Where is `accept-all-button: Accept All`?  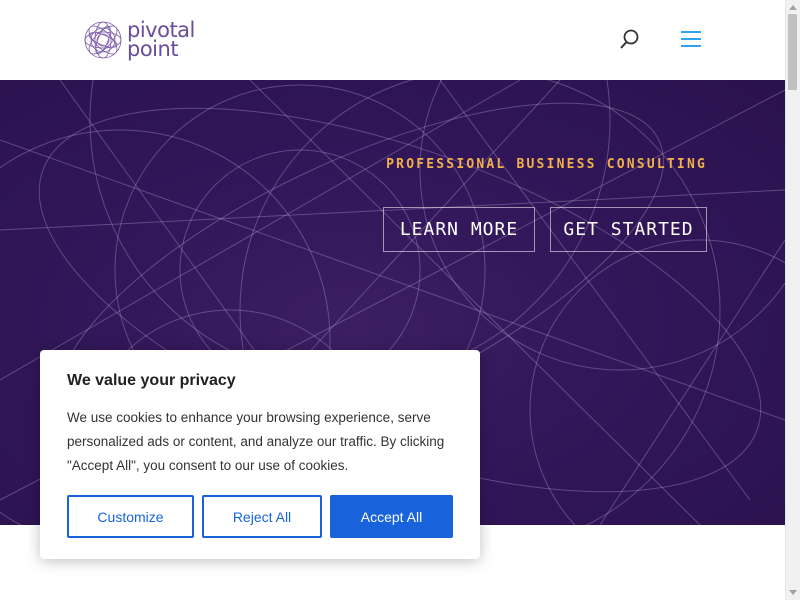 accept-all-button: Accept All is located at coordinates (391, 516).